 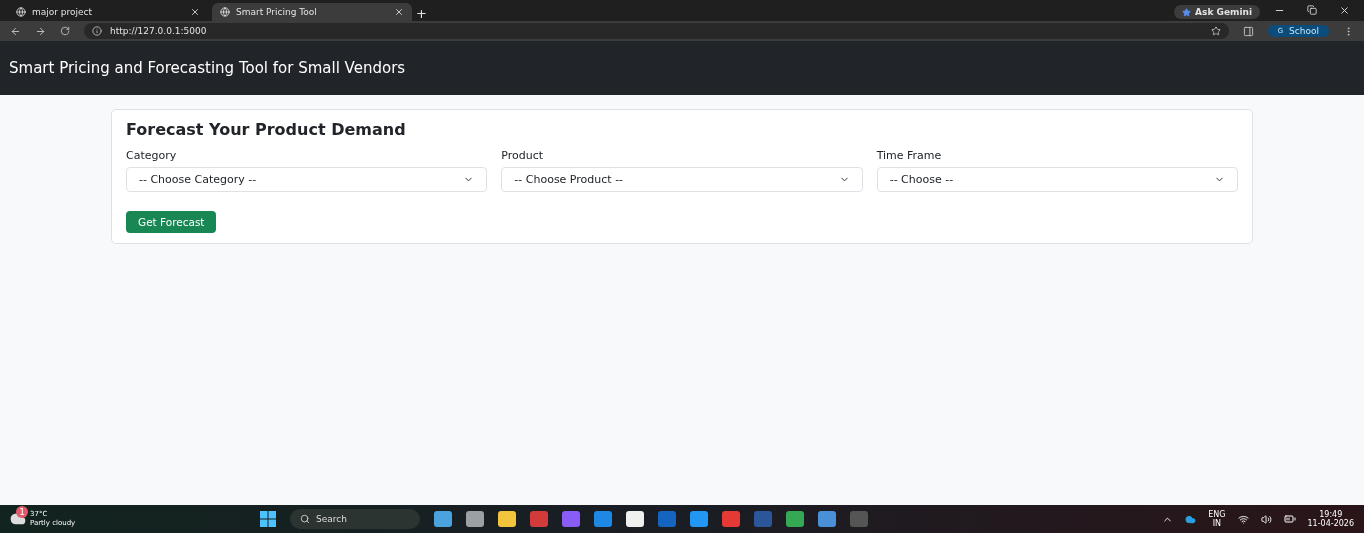 I want to click on taskbar-search: Search, so click(x=355, y=519).